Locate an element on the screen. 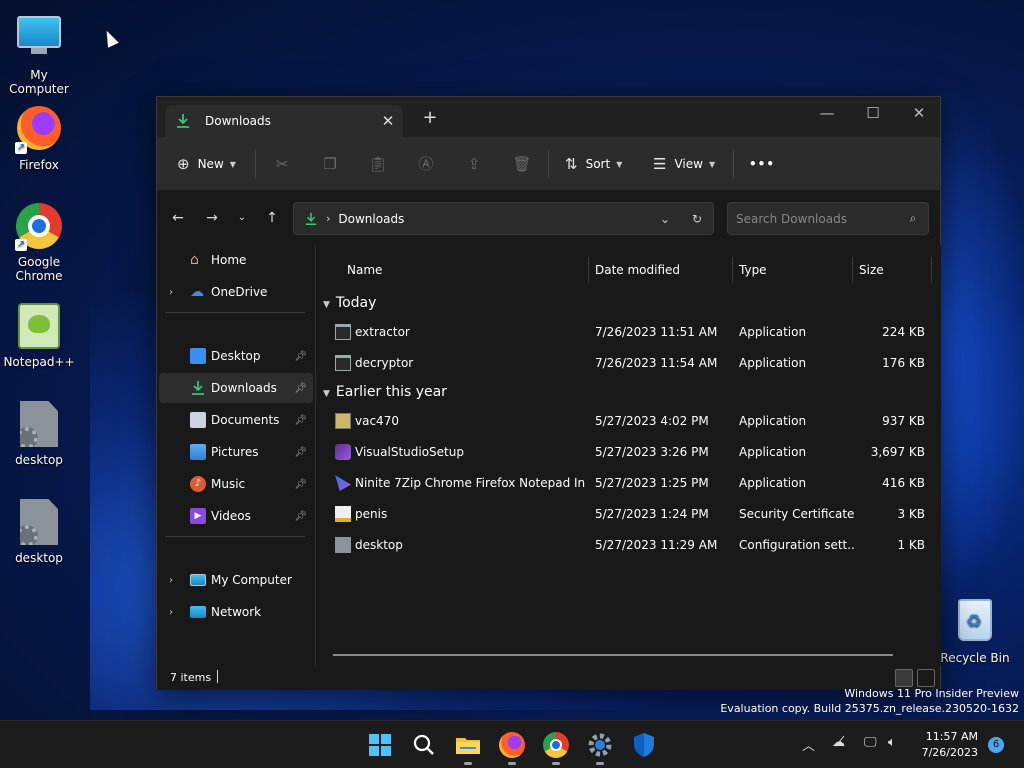 The height and width of the screenshot is (768, 1024). chrome-taskbar-button is located at coordinates (556, 747).